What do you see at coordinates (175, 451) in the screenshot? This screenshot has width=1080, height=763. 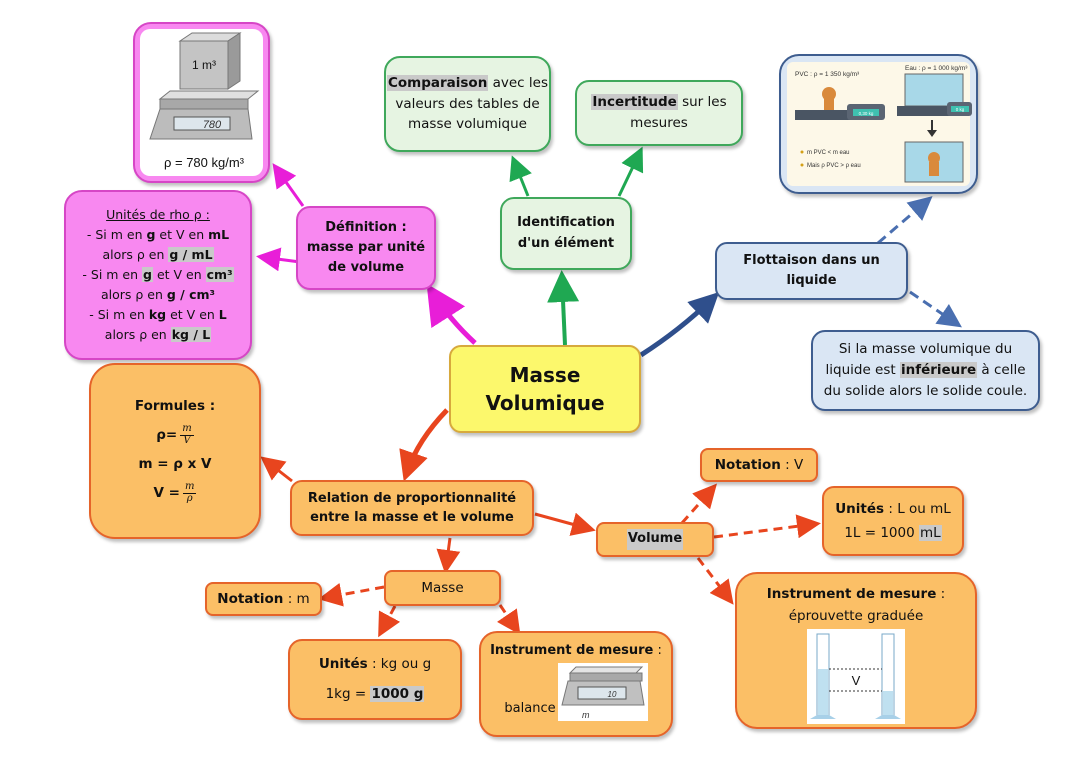 I see `formulas-card: Formules : ρ= m V m = ρ x V V = m ρ` at bounding box center [175, 451].